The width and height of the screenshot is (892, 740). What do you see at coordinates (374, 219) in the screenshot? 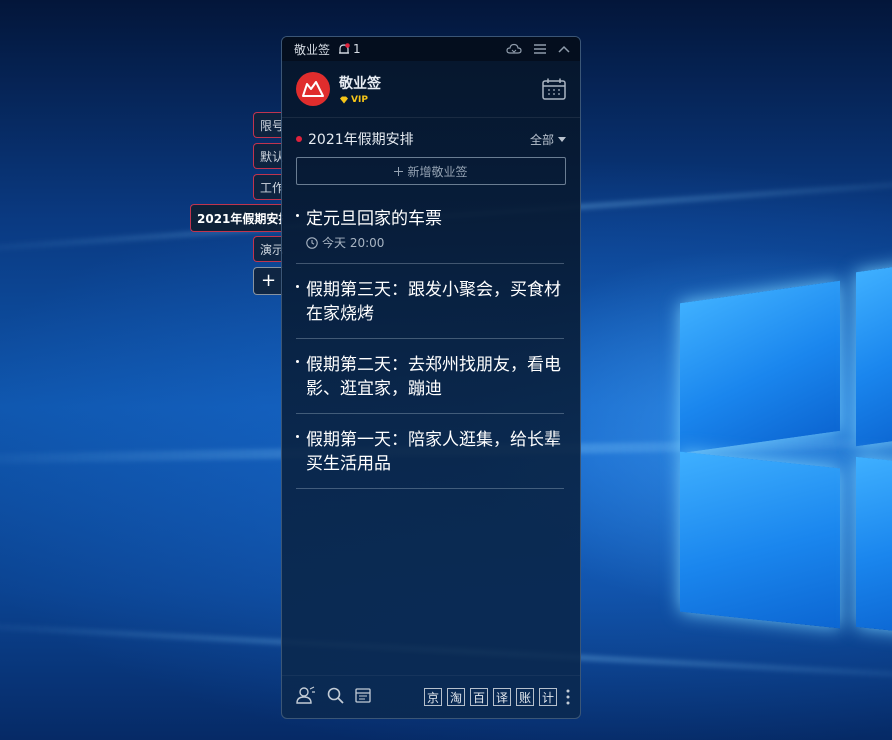
I see `note-text: 定元旦回家的车票` at bounding box center [374, 219].